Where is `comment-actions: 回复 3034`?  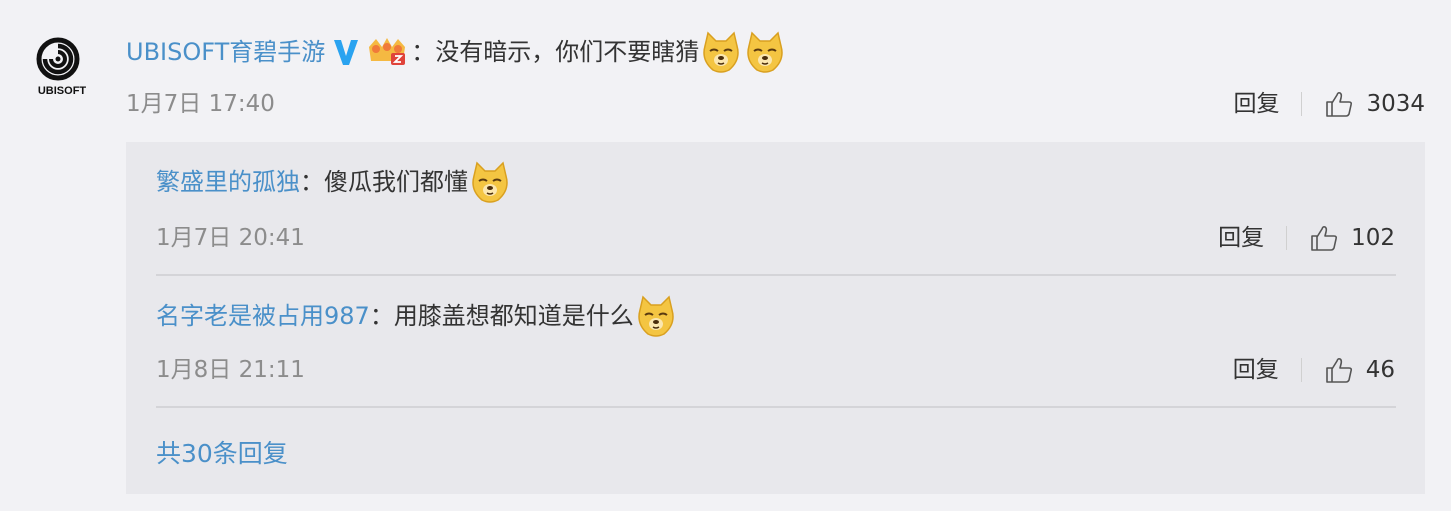 comment-actions: 回复 3034 is located at coordinates (1329, 104).